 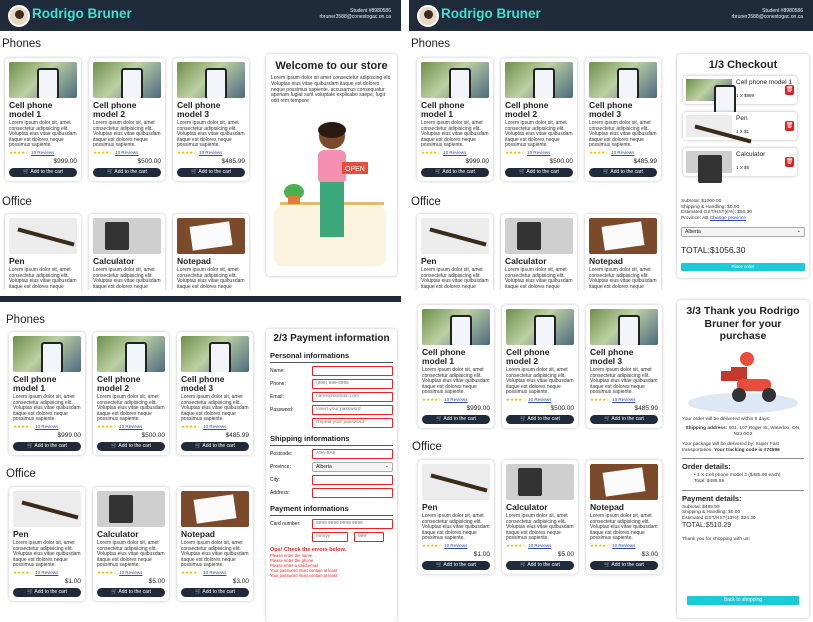 I want to click on city-input, so click(x=352, y=480).